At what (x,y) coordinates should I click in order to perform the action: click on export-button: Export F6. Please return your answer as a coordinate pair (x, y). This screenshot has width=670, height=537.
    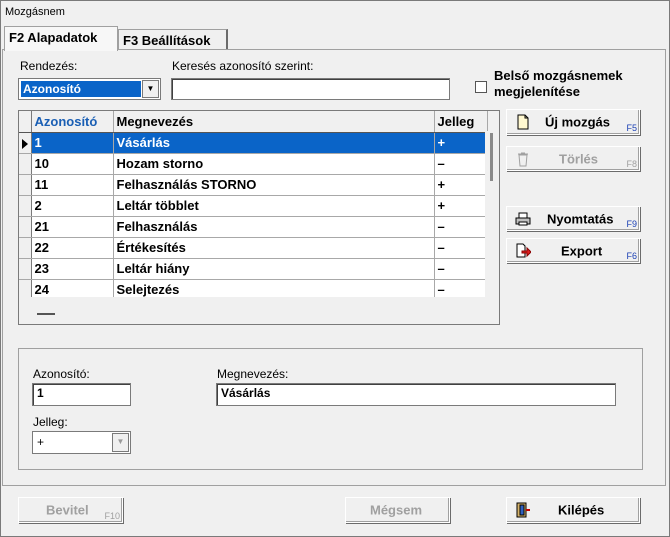
    Looking at the image, I should click on (573, 250).